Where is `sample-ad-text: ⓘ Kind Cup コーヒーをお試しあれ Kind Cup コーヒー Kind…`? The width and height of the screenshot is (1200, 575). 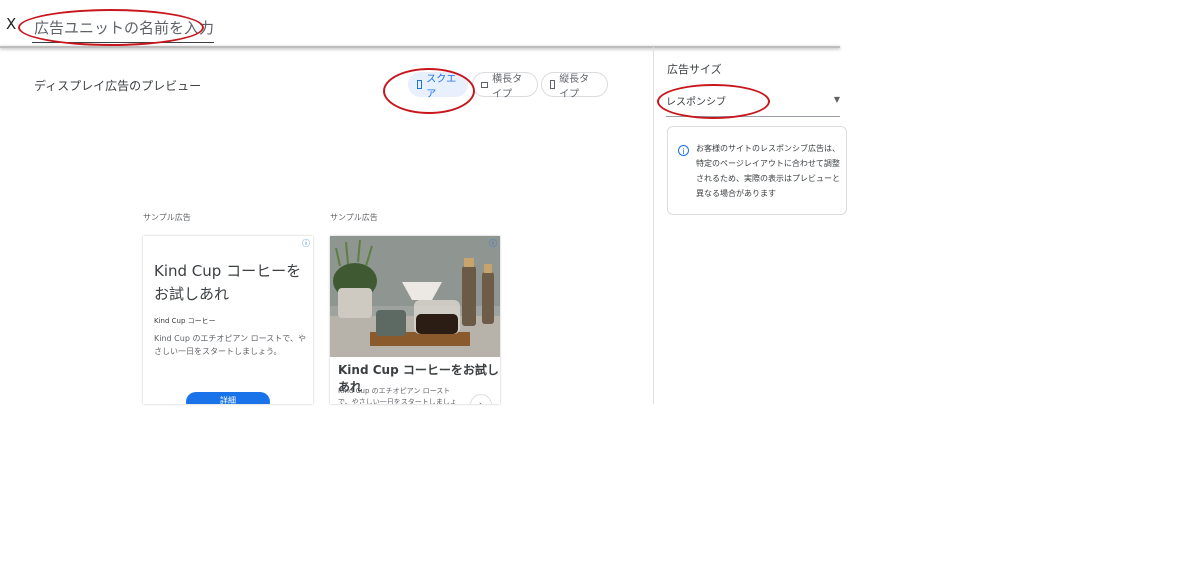 sample-ad-text: ⓘ Kind Cup コーヒーをお試しあれ Kind Cup コーヒー Kind… is located at coordinates (228, 320).